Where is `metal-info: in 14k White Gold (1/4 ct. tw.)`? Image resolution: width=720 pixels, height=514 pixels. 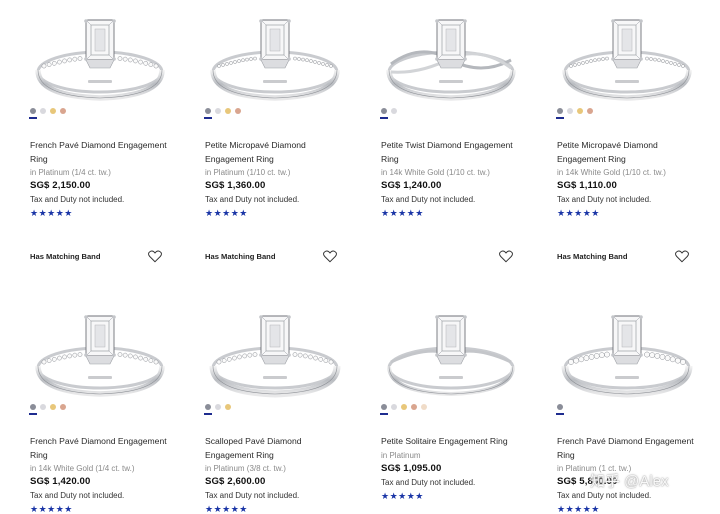 metal-info: in 14k White Gold (1/4 ct. tw.) is located at coordinates (82, 468).